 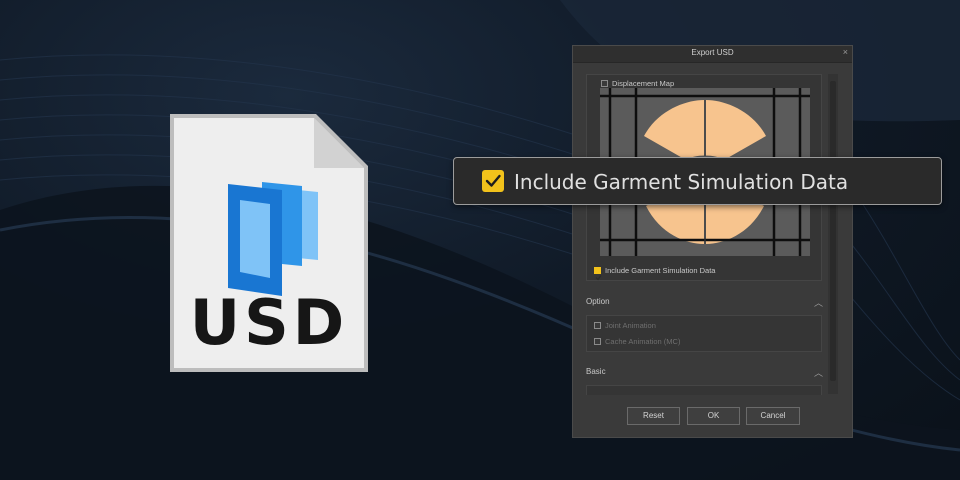 I want to click on scrollbar-thumb, so click(x=833, y=231).